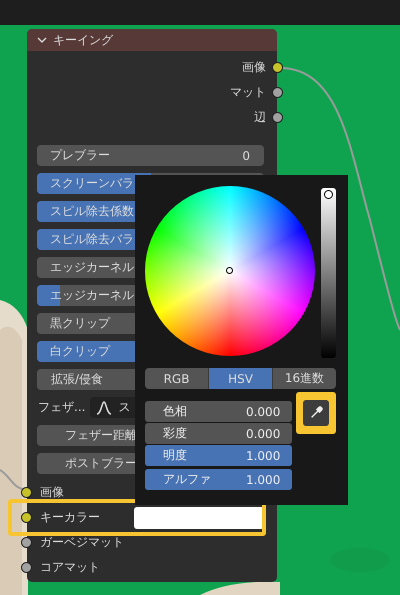 The width and height of the screenshot is (400, 595). Describe the element at coordinates (70, 517) in the screenshot. I see `input-label: キーカラー` at that location.